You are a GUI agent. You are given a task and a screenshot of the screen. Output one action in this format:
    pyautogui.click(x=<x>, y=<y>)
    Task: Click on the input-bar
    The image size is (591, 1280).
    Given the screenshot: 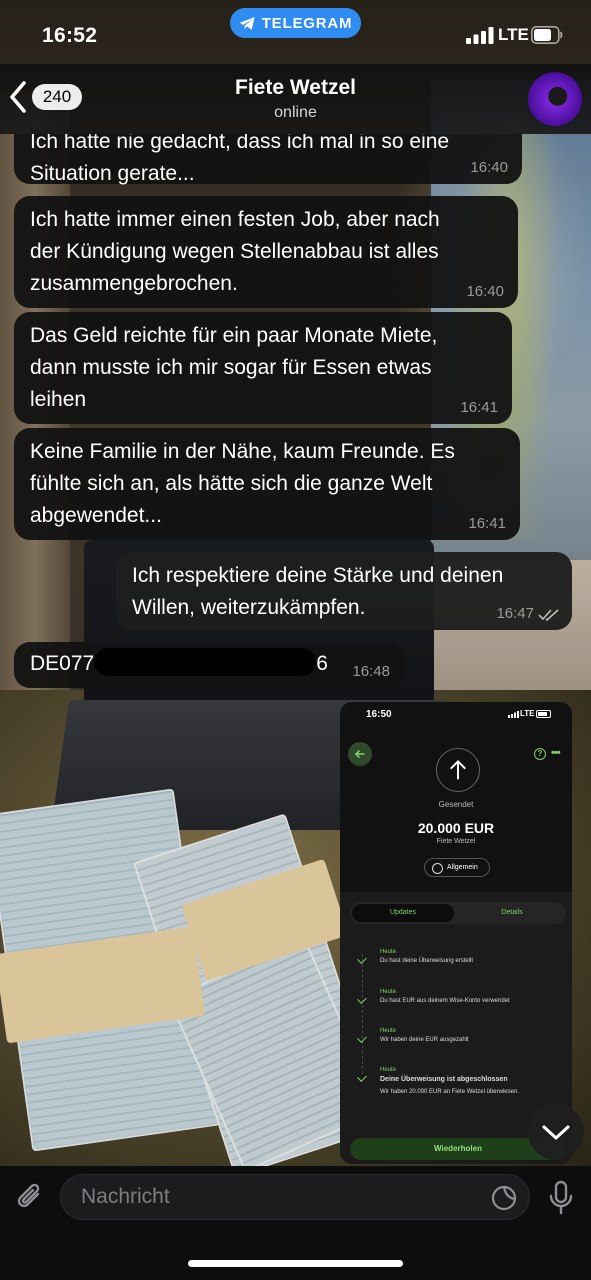 What is the action you would take?
    pyautogui.click(x=295, y=1223)
    